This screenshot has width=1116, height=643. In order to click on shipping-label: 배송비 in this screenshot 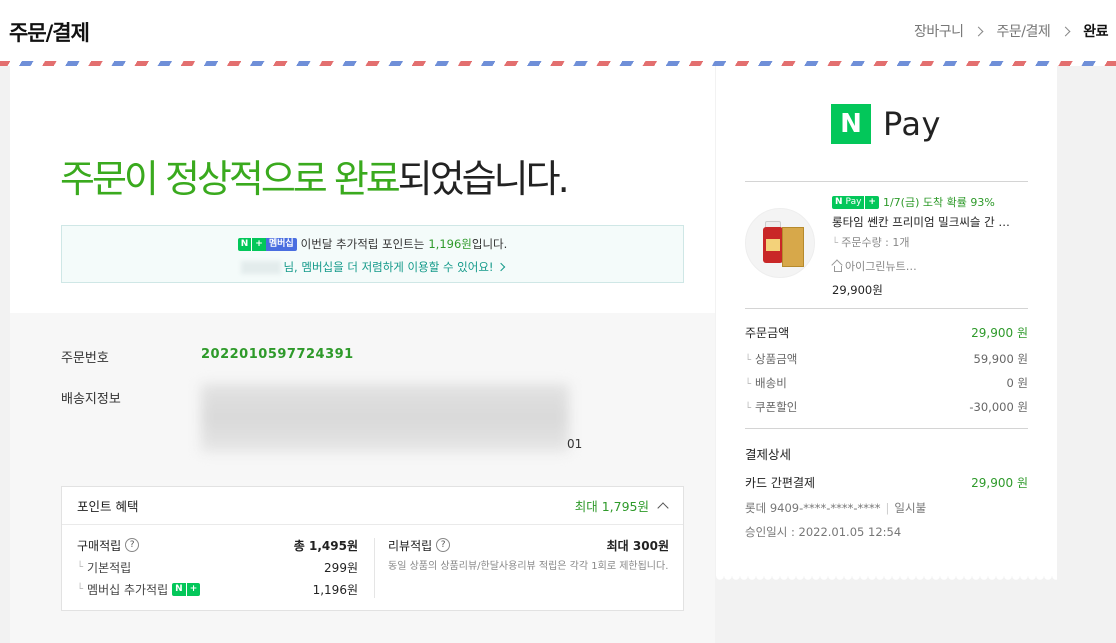, I will do `click(771, 383)`.